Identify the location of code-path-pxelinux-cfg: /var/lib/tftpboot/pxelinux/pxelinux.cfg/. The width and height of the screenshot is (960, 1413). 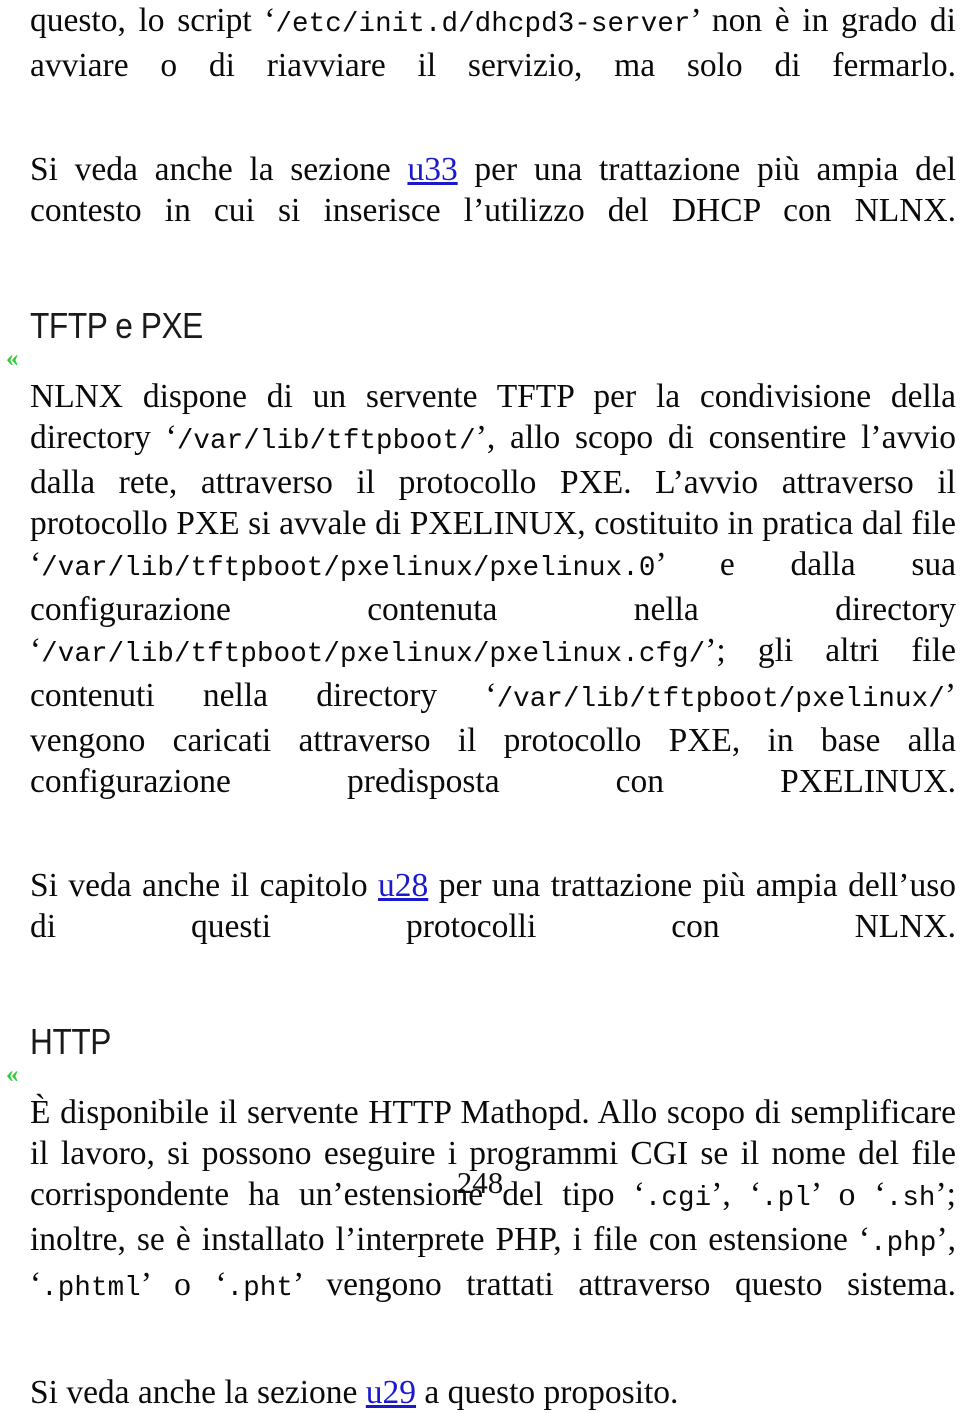
(373, 654).